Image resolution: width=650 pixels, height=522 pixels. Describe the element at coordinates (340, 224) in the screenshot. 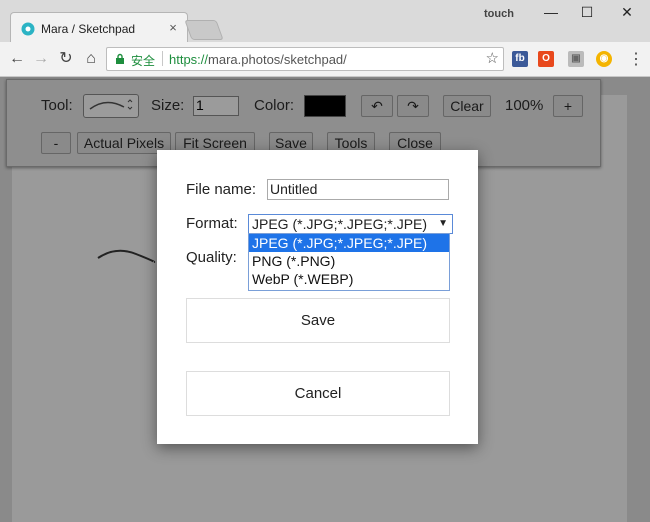

I see `format-selected-value: JPEG (*.JPG;*.JPEG;*.JPE)` at that location.